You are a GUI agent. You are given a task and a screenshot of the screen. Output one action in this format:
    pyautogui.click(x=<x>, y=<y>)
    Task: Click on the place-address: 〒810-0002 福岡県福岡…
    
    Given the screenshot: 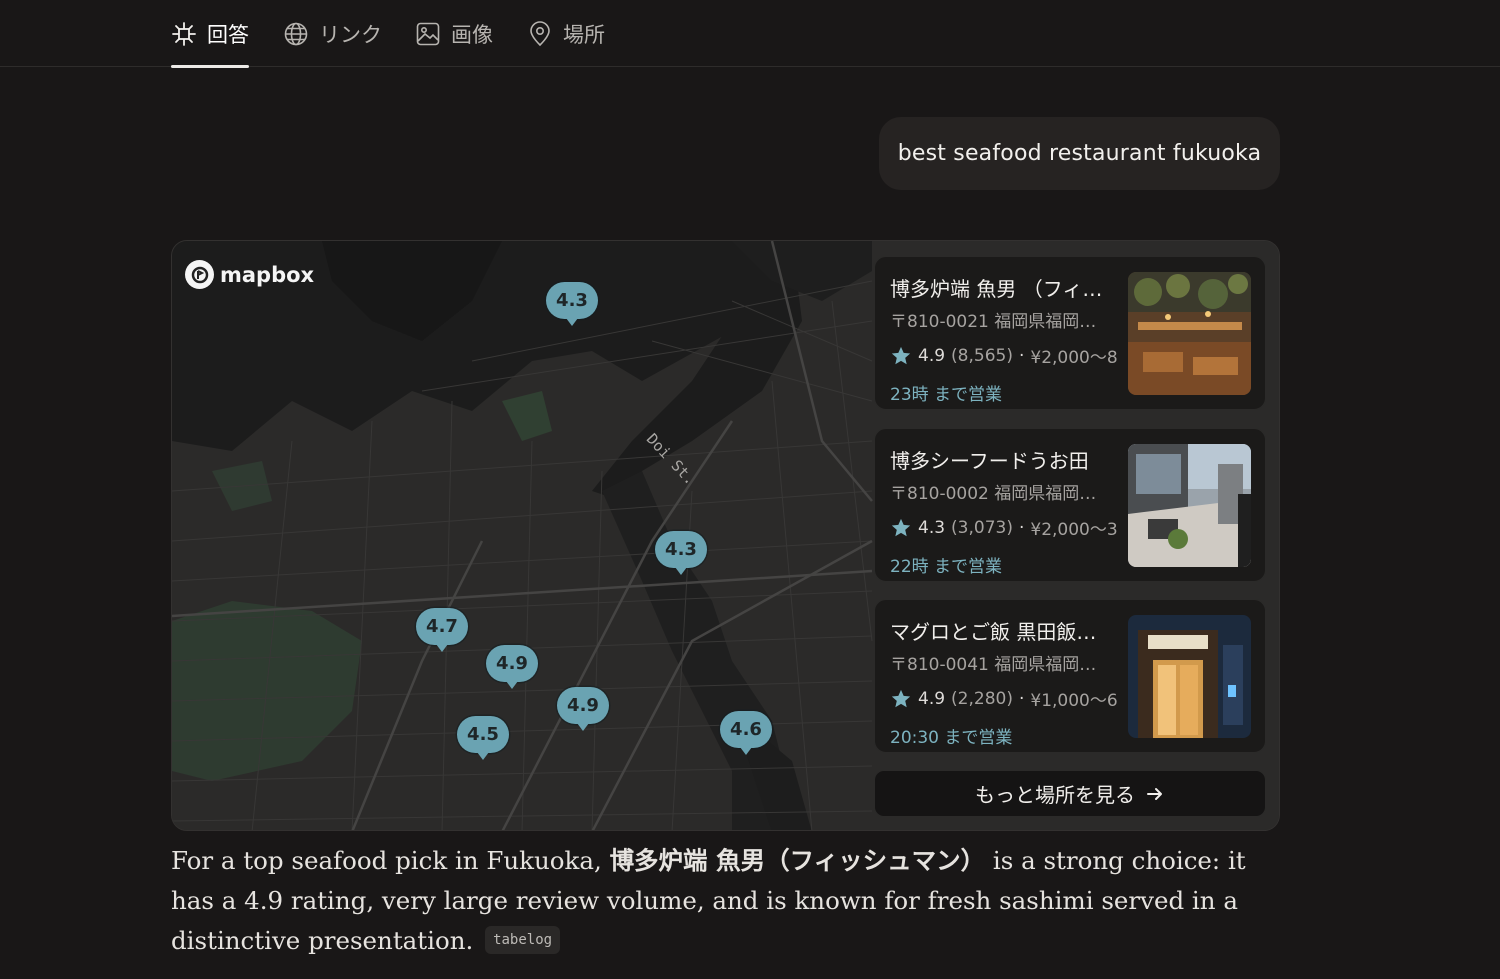 What is the action you would take?
    pyautogui.click(x=993, y=494)
    